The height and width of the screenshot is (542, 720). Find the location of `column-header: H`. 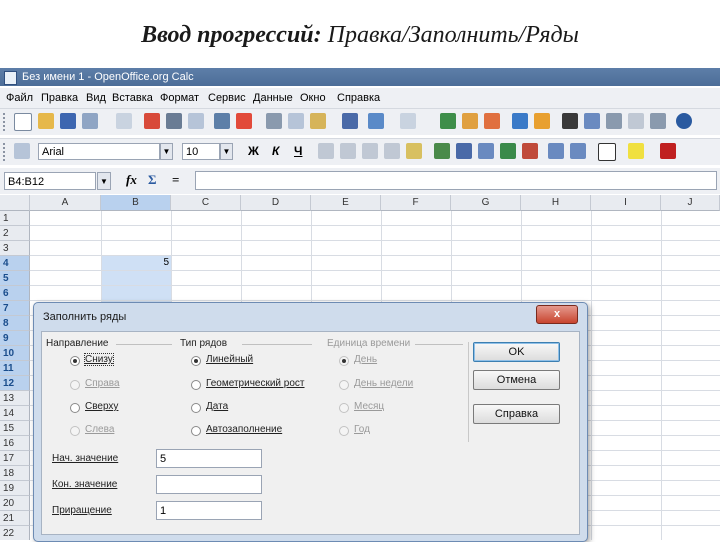

column-header: H is located at coordinates (556, 203).